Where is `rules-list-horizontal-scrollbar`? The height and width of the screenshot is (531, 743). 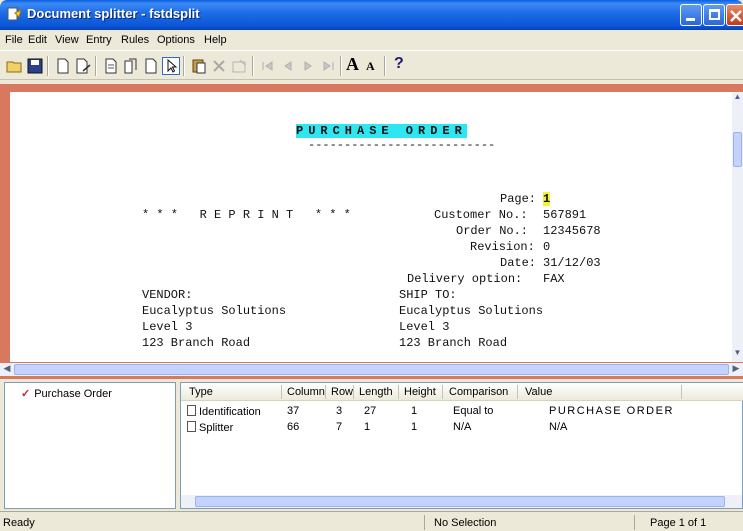
rules-list-horizontal-scrollbar is located at coordinates (461, 501).